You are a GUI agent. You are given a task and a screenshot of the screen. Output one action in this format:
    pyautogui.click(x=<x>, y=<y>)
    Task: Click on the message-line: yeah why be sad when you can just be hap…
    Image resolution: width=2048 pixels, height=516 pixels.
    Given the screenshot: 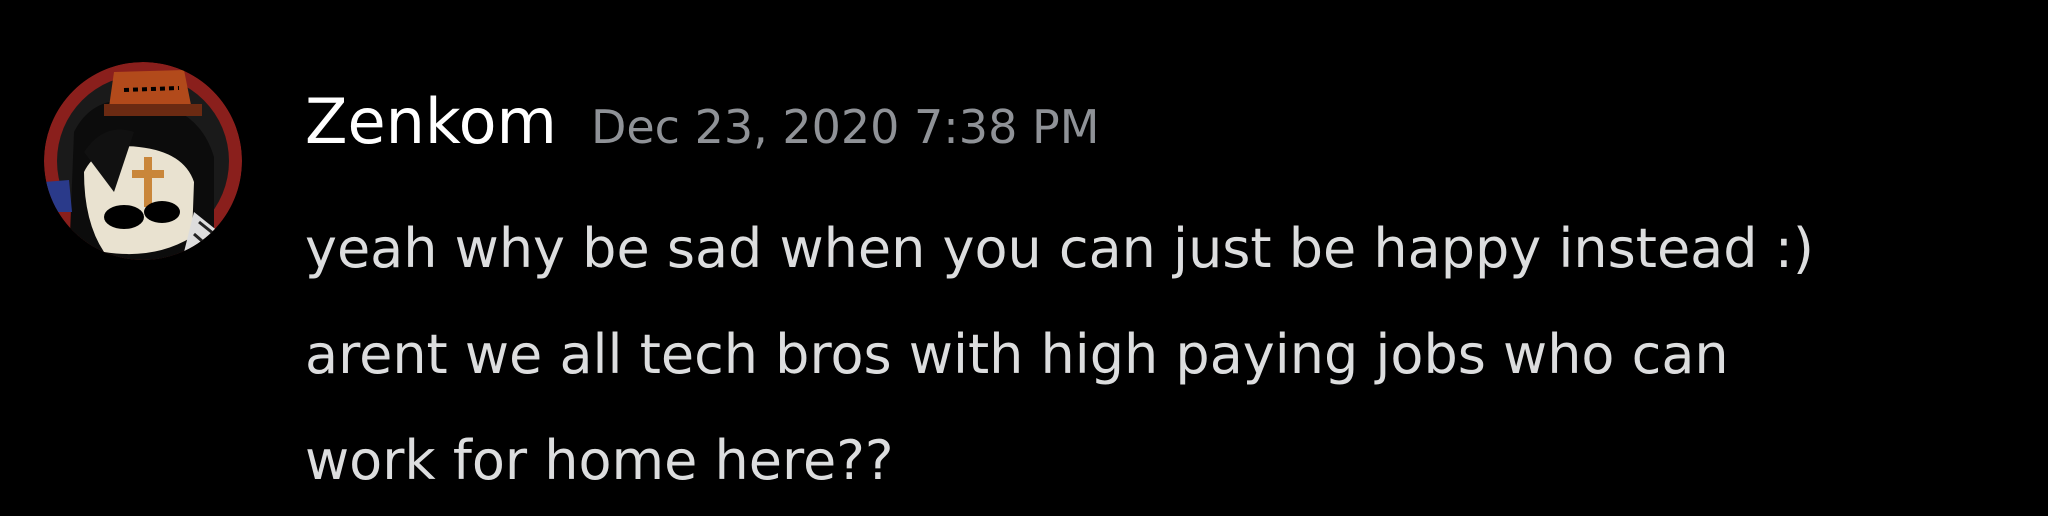 What is the action you would take?
    pyautogui.click(x=1059, y=248)
    